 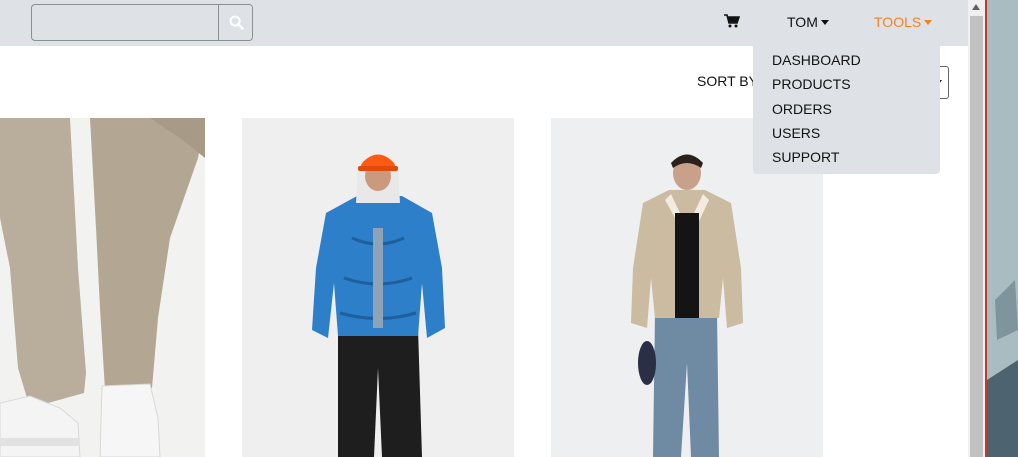 What do you see at coordinates (976, 7) in the screenshot?
I see `scroll-up-arrow-icon` at bounding box center [976, 7].